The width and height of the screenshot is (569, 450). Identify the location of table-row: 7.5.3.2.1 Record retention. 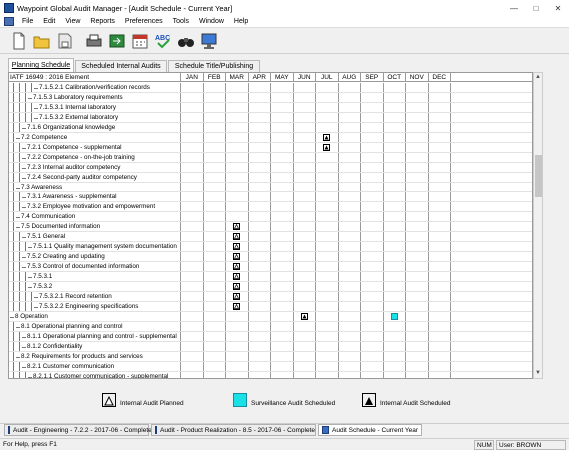
(270, 297).